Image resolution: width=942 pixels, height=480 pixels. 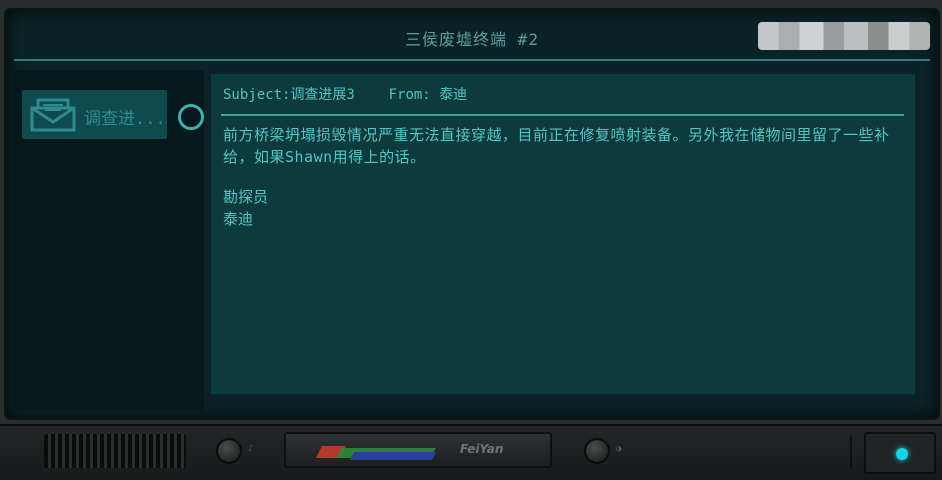 I want to click on power-switch, so click(x=900, y=453).